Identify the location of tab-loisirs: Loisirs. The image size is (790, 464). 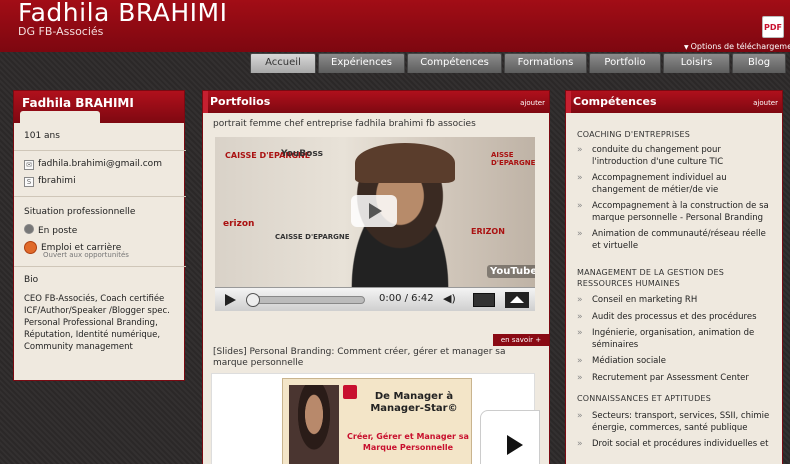
(696, 63).